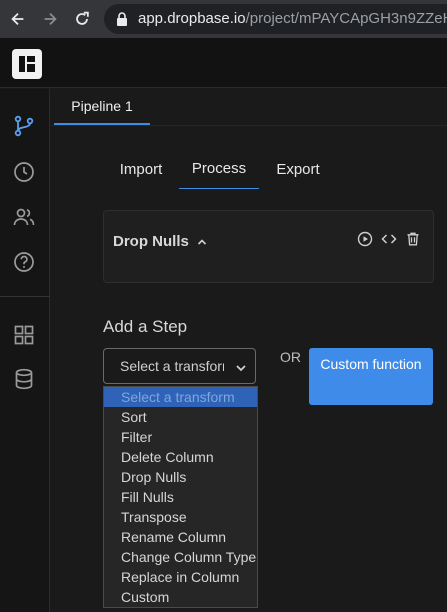  What do you see at coordinates (413, 239) in the screenshot?
I see `trash-icon` at bounding box center [413, 239].